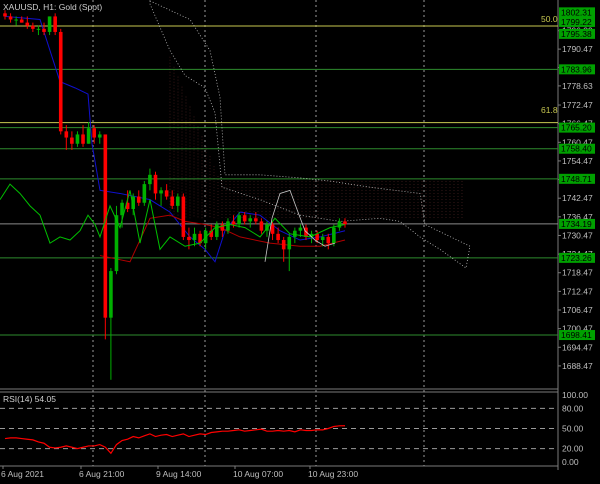 The height and width of the screenshot is (484, 600). I want to click on price-tick-label: 1706.47, so click(577, 310).